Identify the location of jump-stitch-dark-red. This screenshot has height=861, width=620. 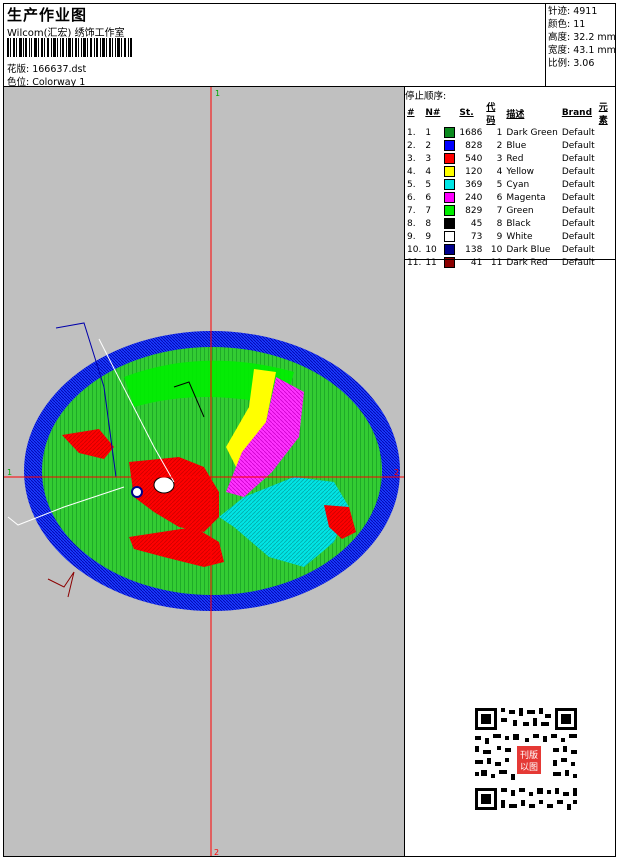
(61, 584).